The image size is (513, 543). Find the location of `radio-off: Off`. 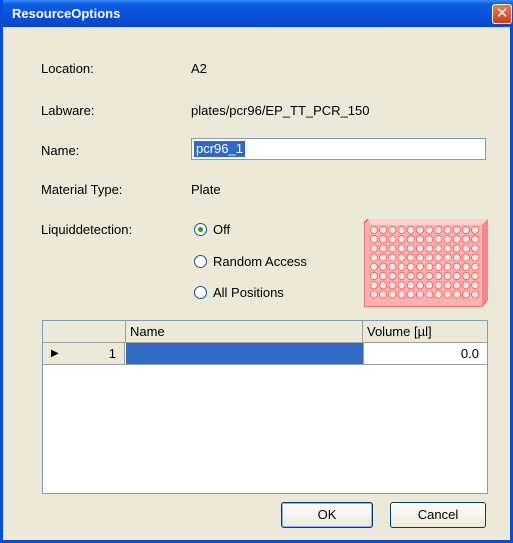

radio-off: Off is located at coordinates (212, 229).